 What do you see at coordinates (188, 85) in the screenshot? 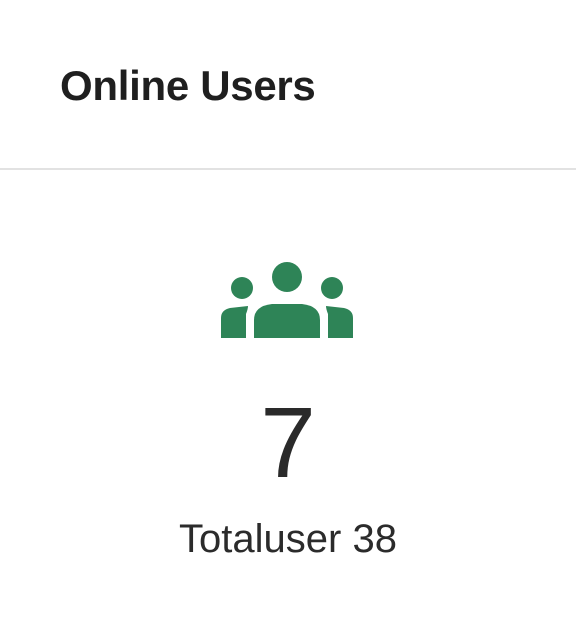
I see `card-title: Online Users` at bounding box center [188, 85].